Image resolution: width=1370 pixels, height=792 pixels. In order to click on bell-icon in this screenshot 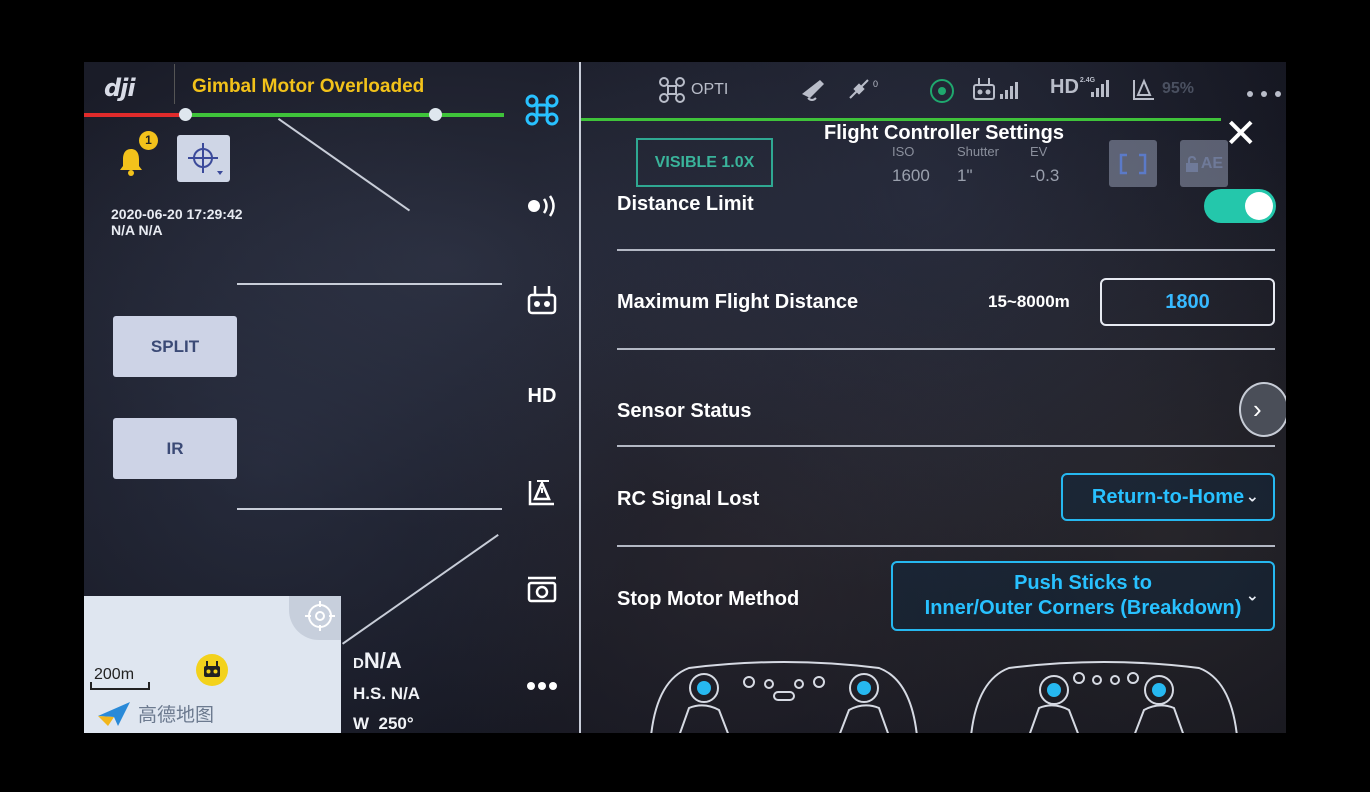, I will do `click(131, 161)`.